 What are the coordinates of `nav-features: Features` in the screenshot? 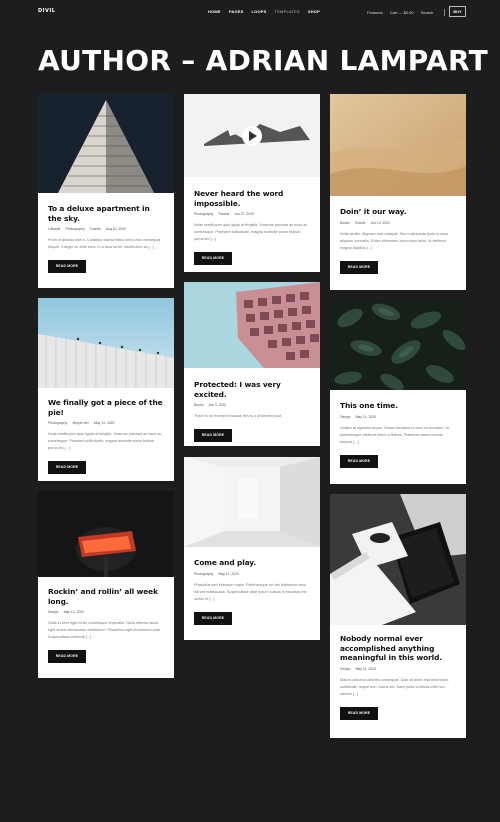 It's located at (375, 12).